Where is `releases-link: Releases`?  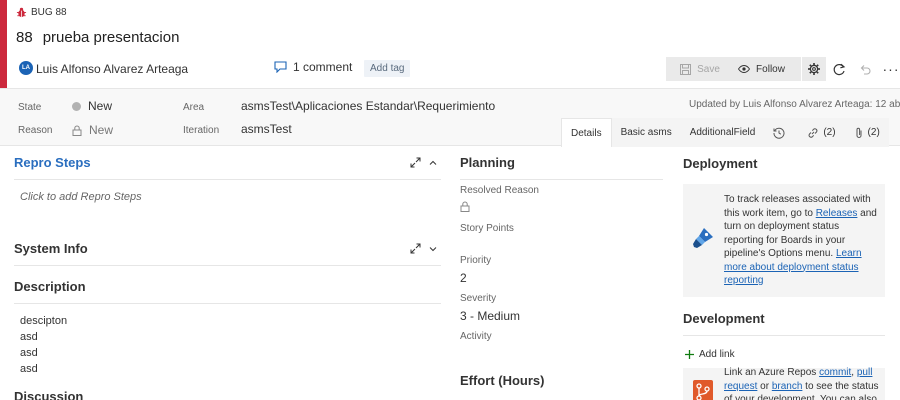
releases-link: Releases is located at coordinates (837, 213).